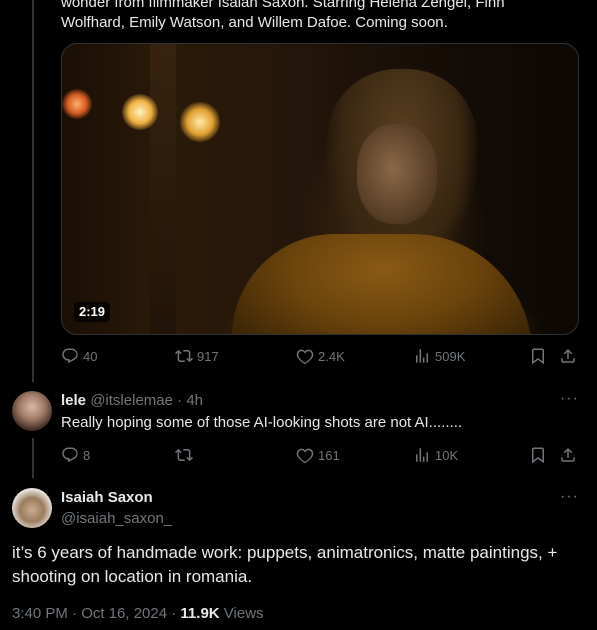  I want to click on video-duration: 2:19, so click(92, 312).